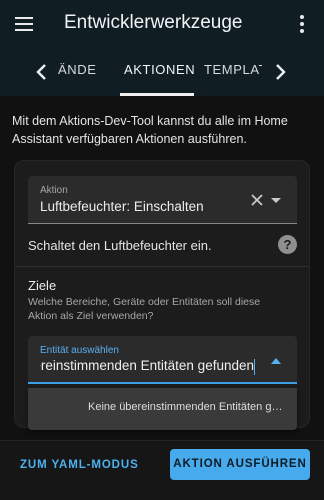  Describe the element at coordinates (153, 22) in the screenshot. I see `page-title: Entwicklerwerkzeuge` at that location.